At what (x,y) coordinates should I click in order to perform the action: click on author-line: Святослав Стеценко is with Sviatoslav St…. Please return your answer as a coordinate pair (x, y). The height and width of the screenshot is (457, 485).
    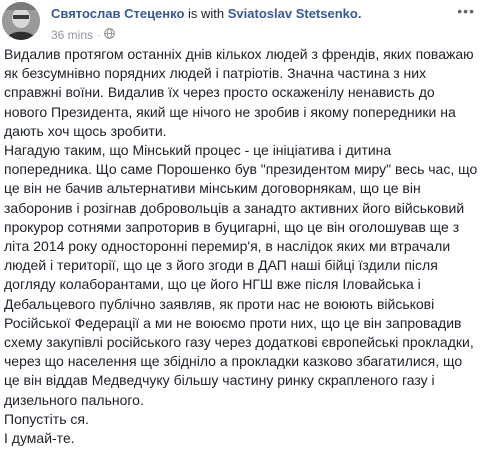
    Looking at the image, I should click on (253, 14).